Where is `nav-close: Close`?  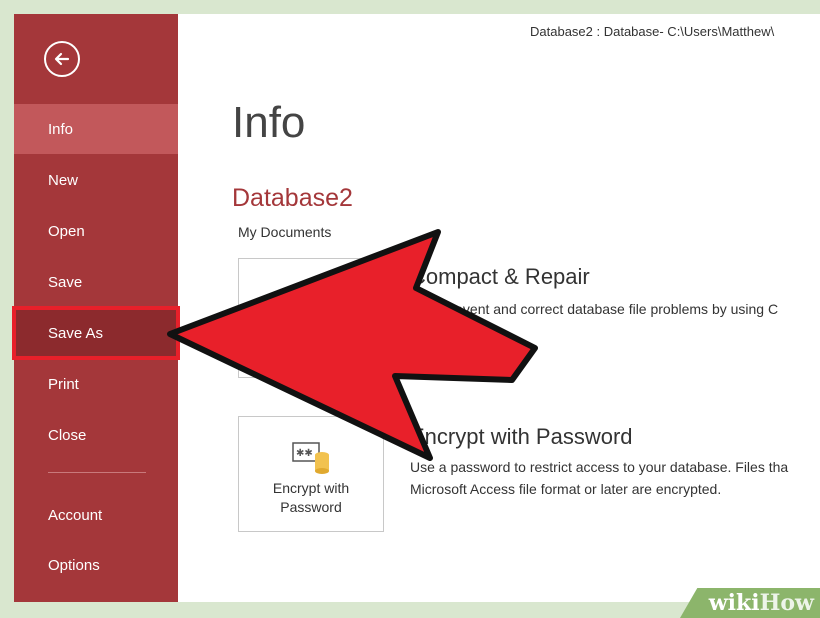
nav-close: Close is located at coordinates (96, 435).